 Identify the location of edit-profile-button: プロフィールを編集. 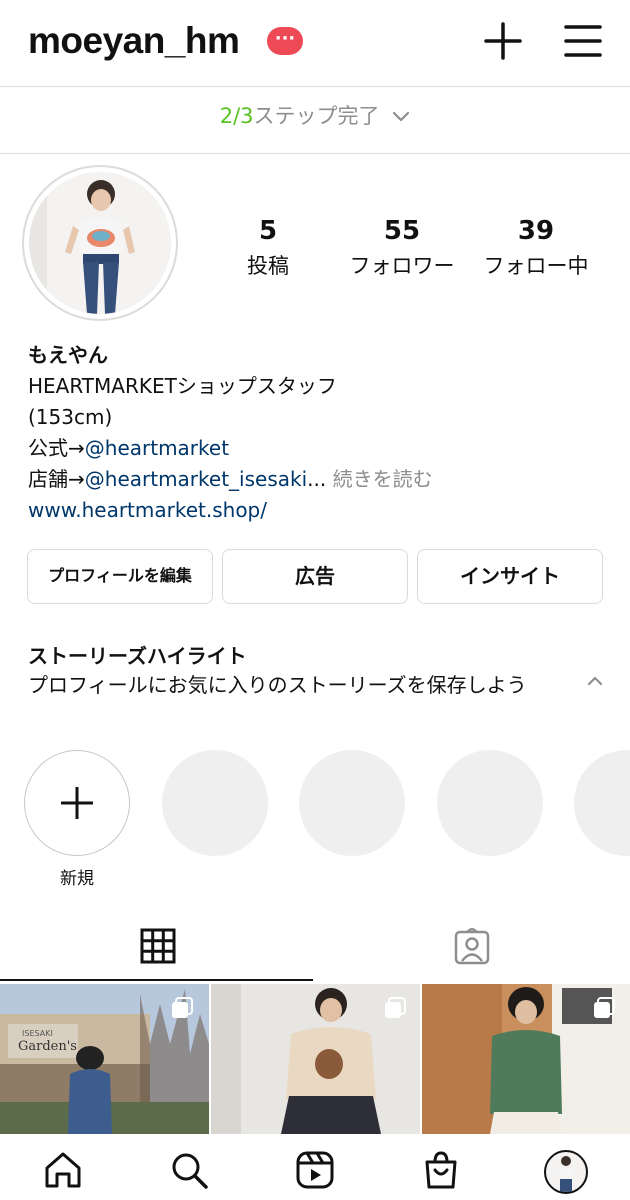
(120, 576).